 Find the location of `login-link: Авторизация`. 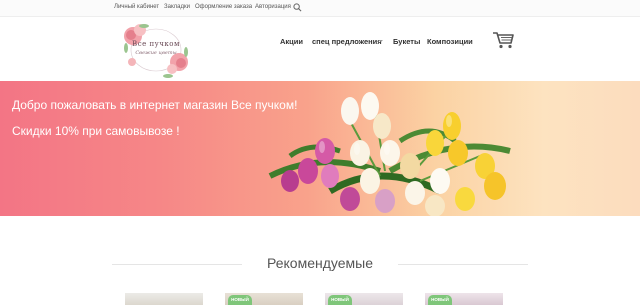

login-link: Авторизация is located at coordinates (273, 7).